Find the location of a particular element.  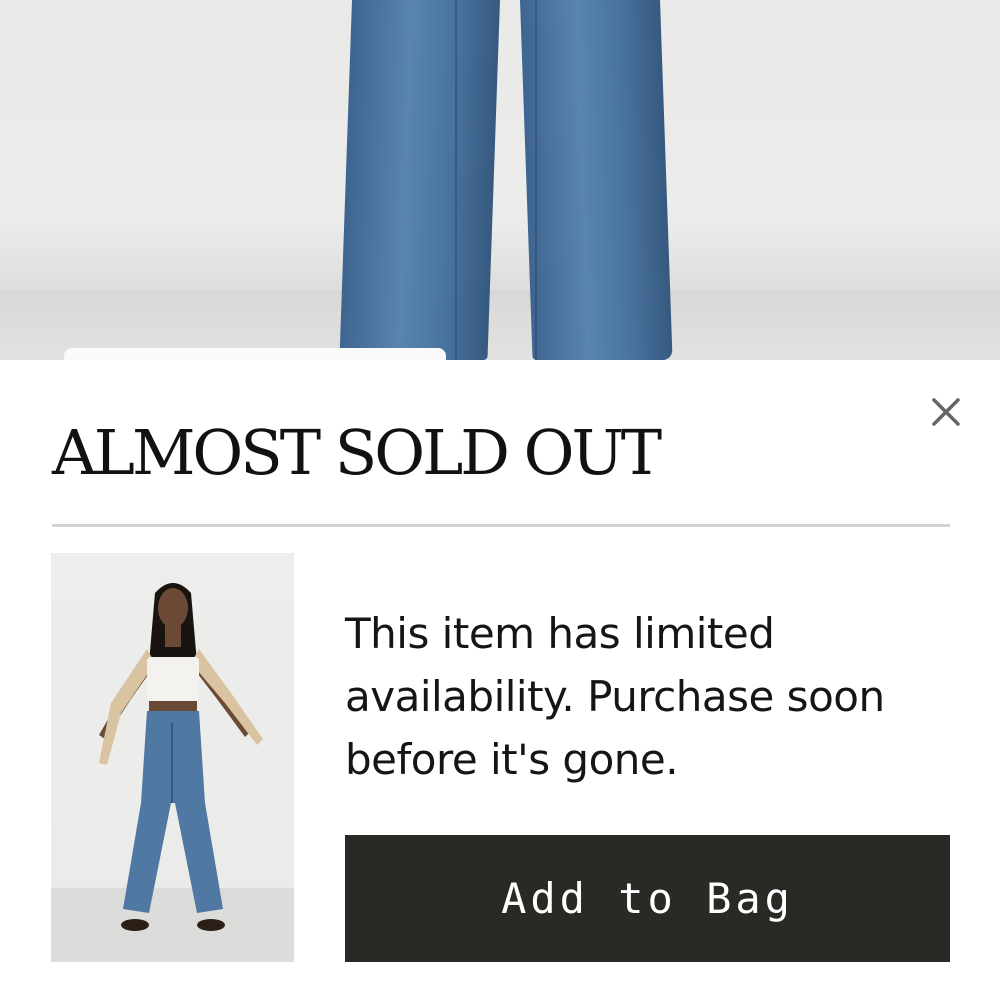

close-icon is located at coordinates (946, 412).